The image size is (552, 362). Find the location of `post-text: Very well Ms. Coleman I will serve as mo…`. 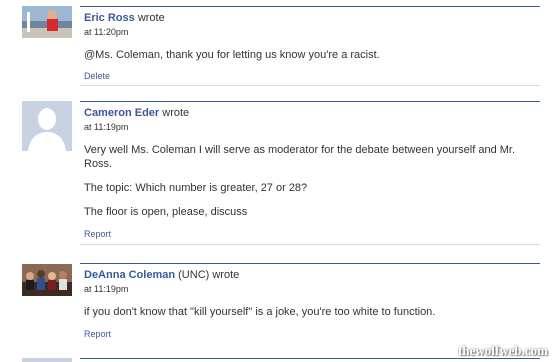

post-text: Very well Ms. Coleman I will serve as mo… is located at coordinates (300, 157).